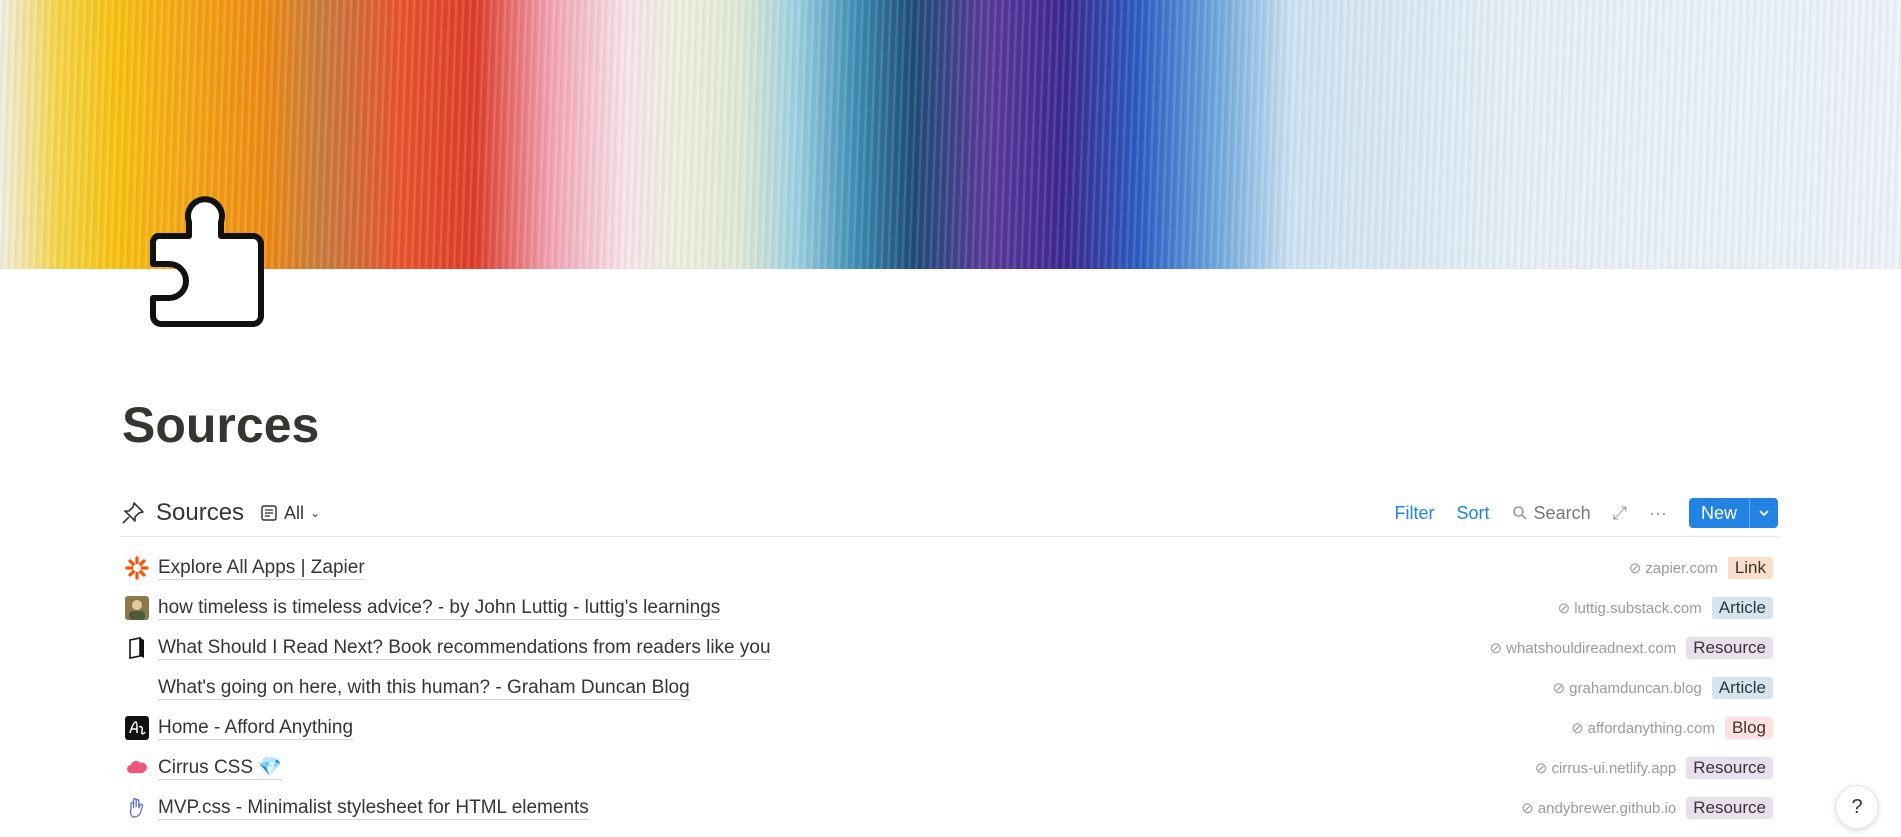 The height and width of the screenshot is (837, 1901). Describe the element at coordinates (1620, 513) in the screenshot. I see `expand-icon: ⤢` at that location.